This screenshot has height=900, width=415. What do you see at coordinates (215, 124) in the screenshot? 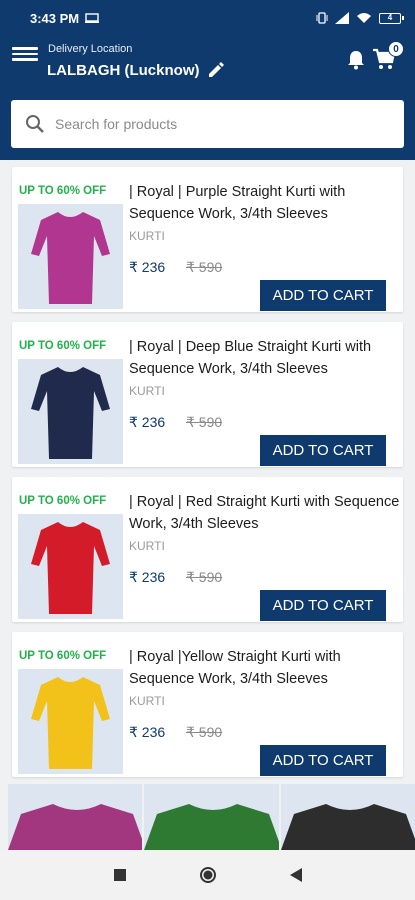
I see `search-input` at bounding box center [215, 124].